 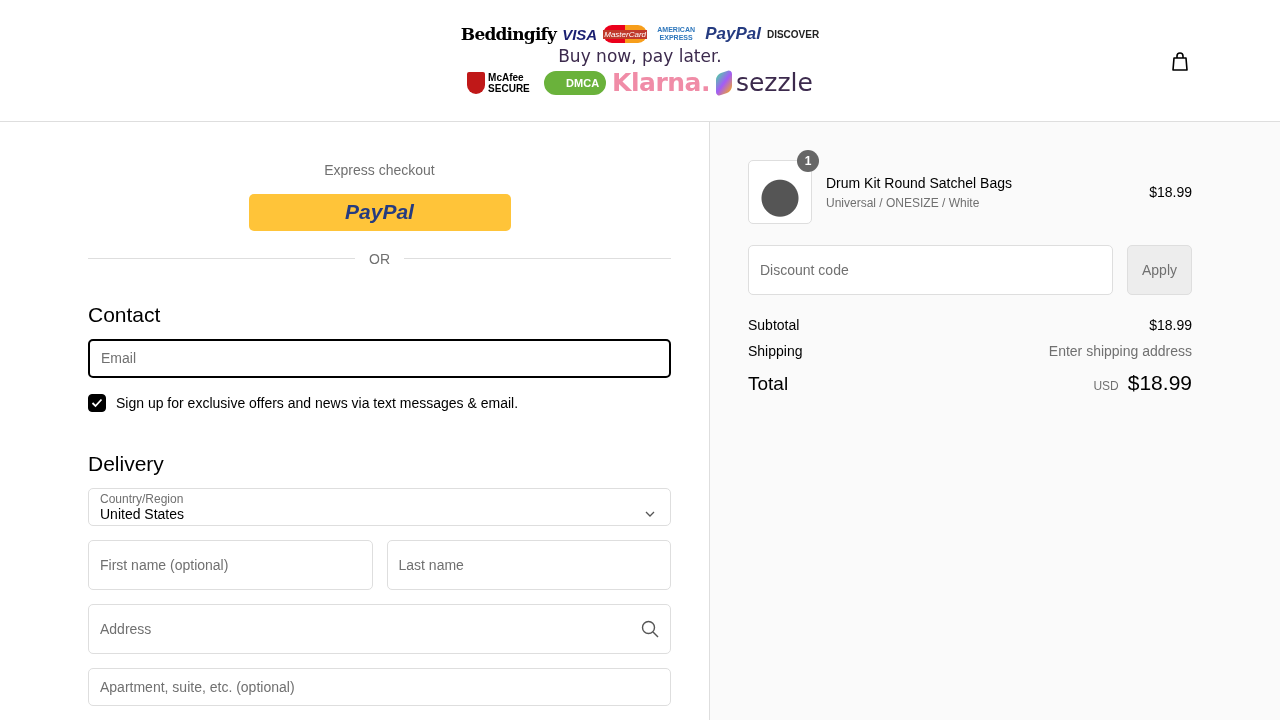 What do you see at coordinates (575, 82) in the screenshot?
I see `dmca-badge: DMCA` at bounding box center [575, 82].